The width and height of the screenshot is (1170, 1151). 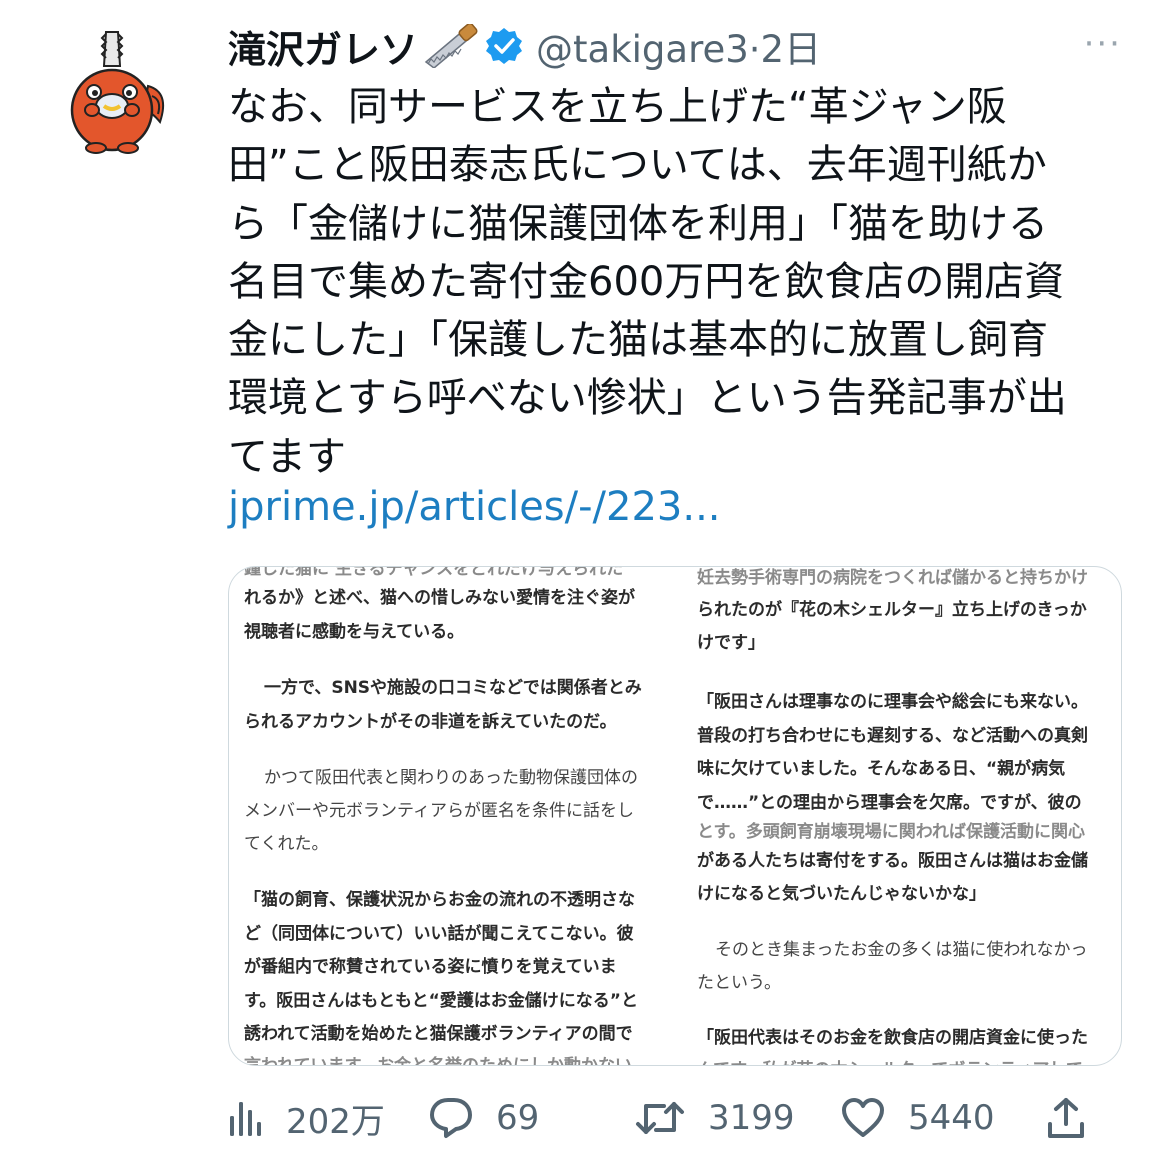 I want to click on tweet-header: 滝沢ガレソ @takigare3·2日, so click(x=524, y=46).